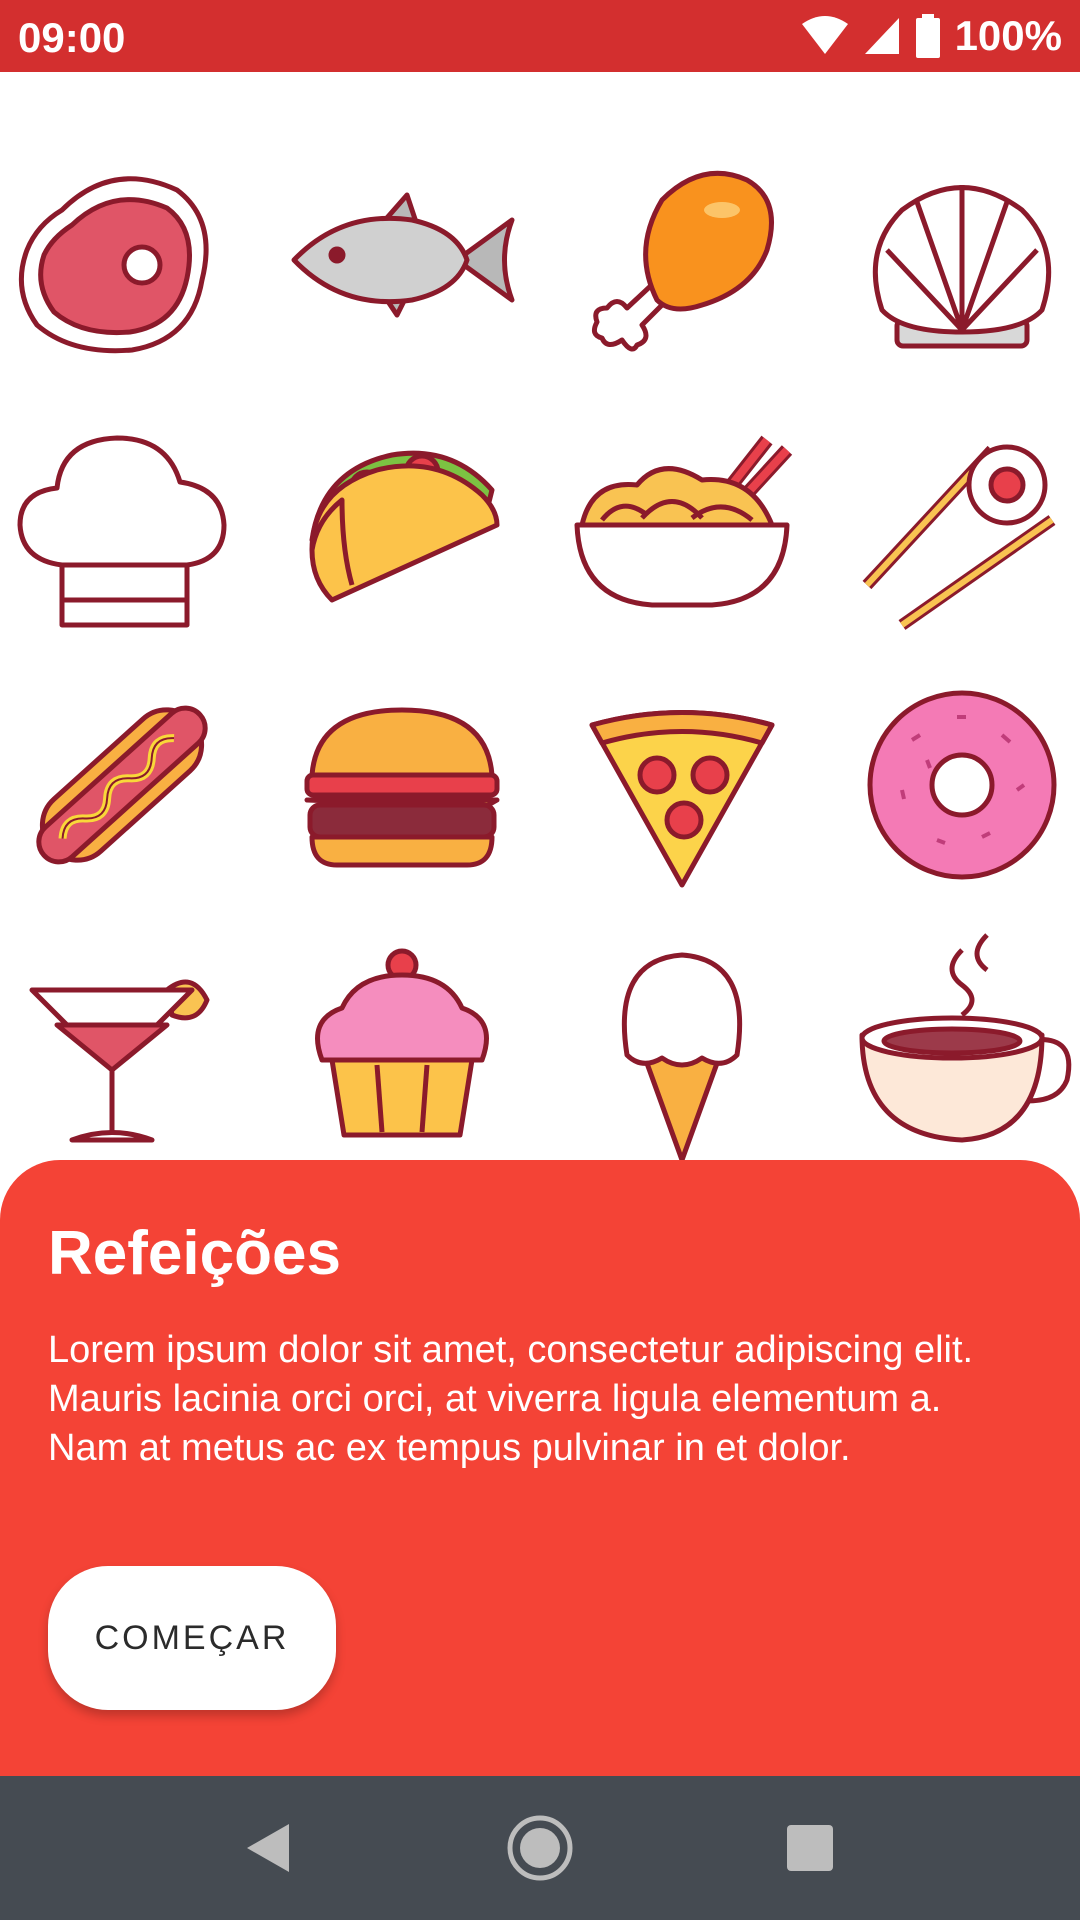  I want to click on status-time: 09:00, so click(72, 37).